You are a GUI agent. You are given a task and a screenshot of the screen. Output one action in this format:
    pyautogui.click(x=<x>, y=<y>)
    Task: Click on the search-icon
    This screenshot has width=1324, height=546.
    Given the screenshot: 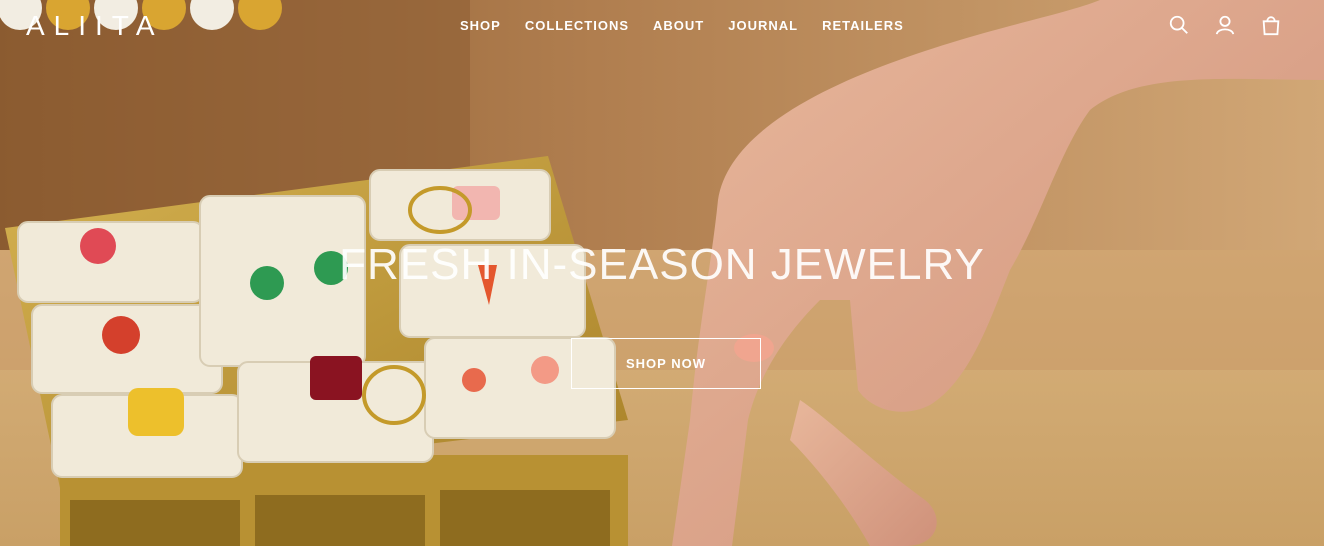 What is the action you would take?
    pyautogui.click(x=1180, y=26)
    